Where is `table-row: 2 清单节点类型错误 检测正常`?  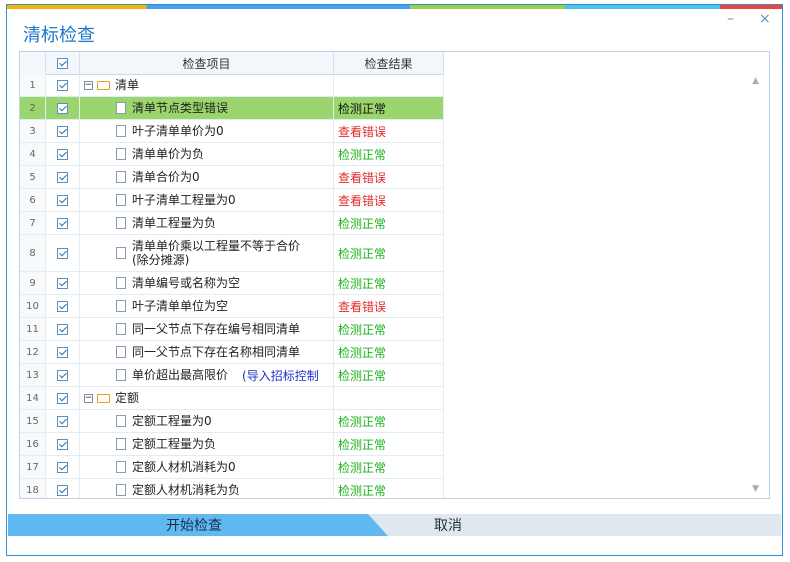 table-row: 2 清单节点类型错误 检测正常 is located at coordinates (232, 108).